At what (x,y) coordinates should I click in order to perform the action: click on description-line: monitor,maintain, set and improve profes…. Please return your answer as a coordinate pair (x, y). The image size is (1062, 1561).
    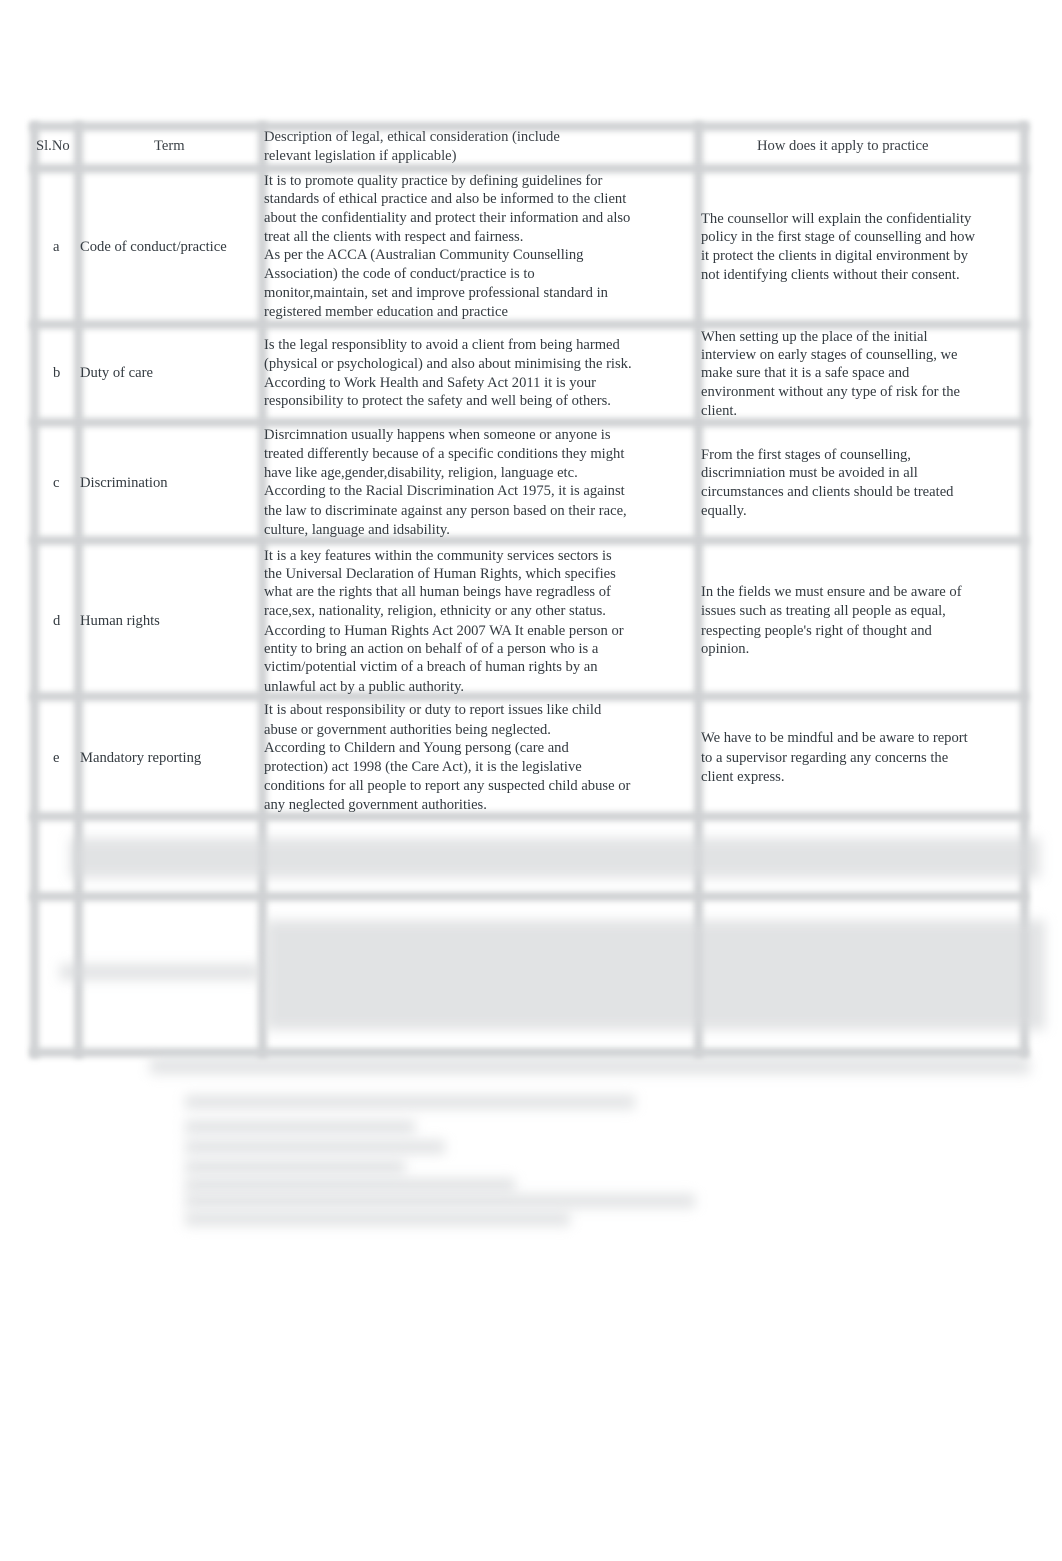
    Looking at the image, I should click on (436, 293).